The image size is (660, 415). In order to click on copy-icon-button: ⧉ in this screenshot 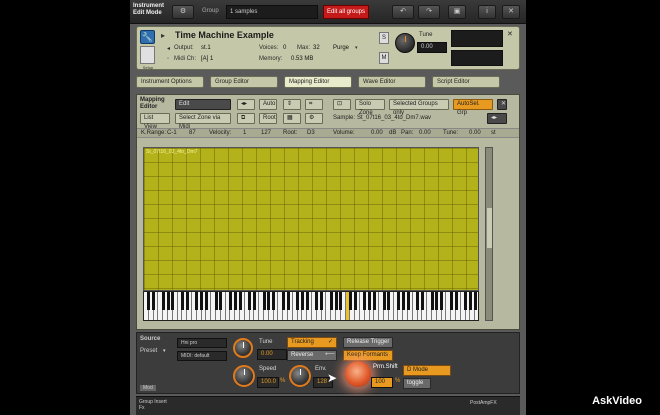, I will do `click(246, 118)`.